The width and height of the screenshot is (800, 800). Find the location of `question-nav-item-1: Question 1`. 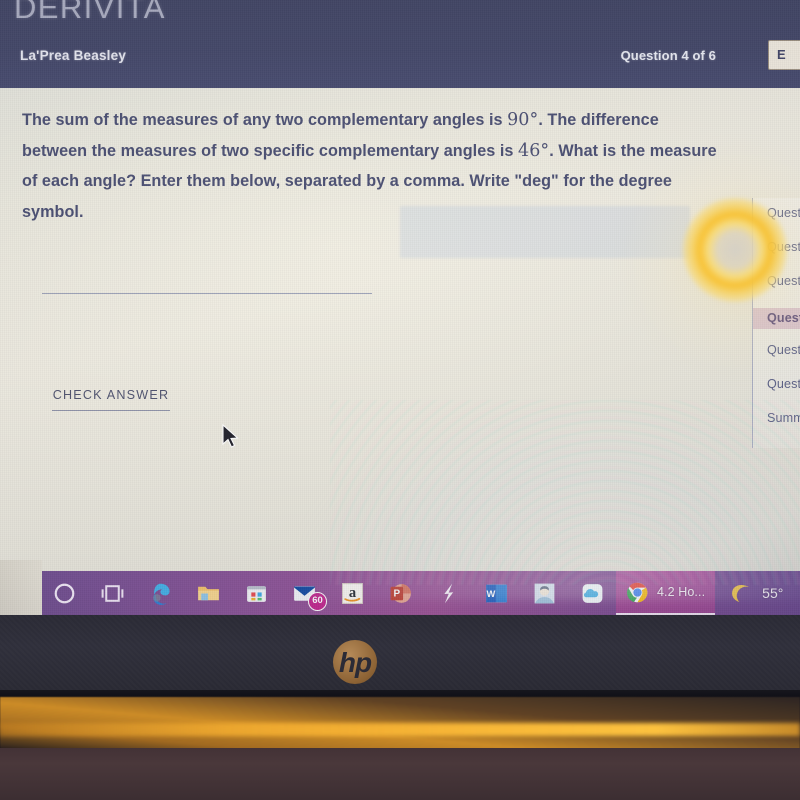

question-nav-item-1: Question 1 is located at coordinates (783, 213).